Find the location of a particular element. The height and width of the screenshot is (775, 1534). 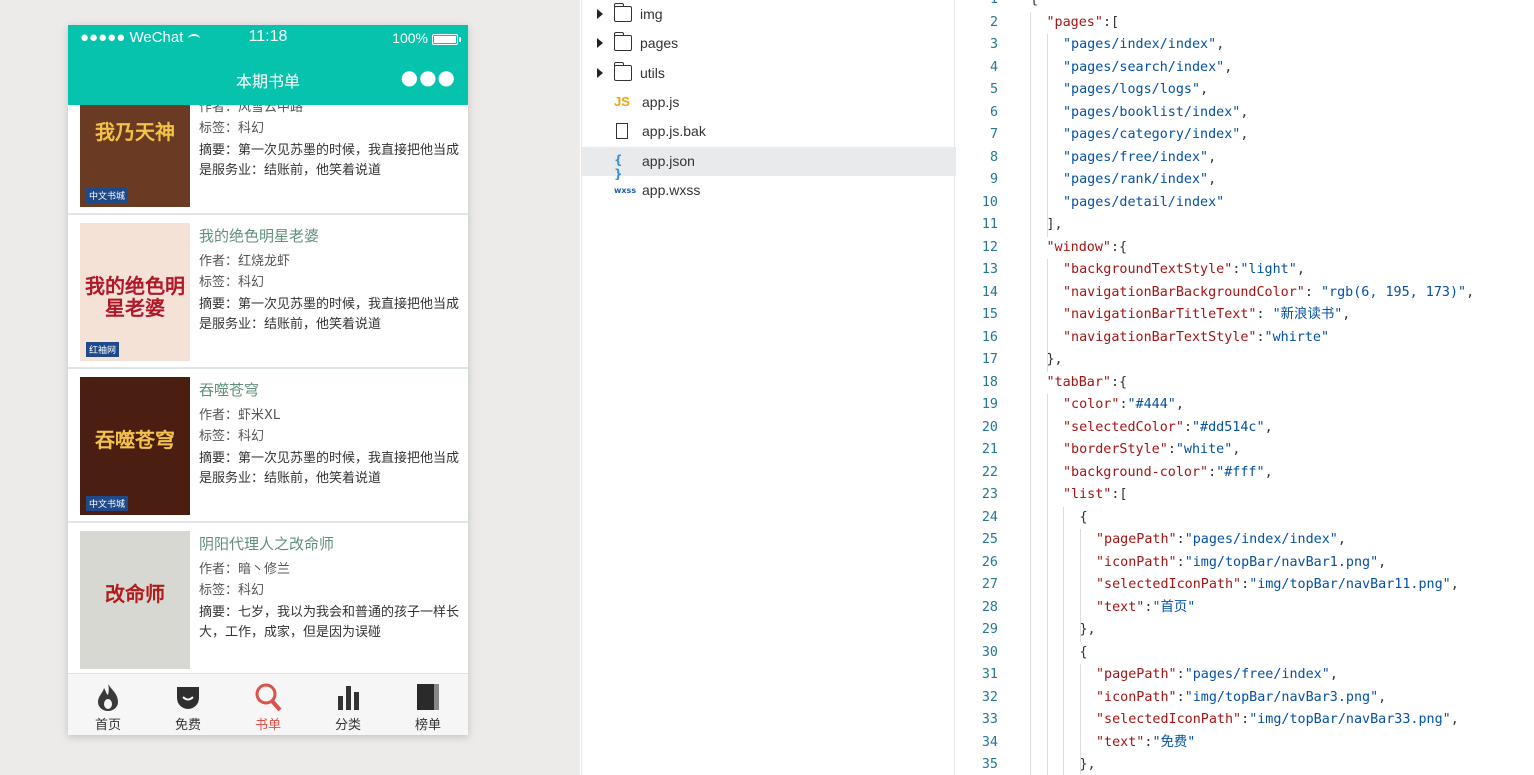

file-tree-item: wxss app.wxss is located at coordinates (769, 190).